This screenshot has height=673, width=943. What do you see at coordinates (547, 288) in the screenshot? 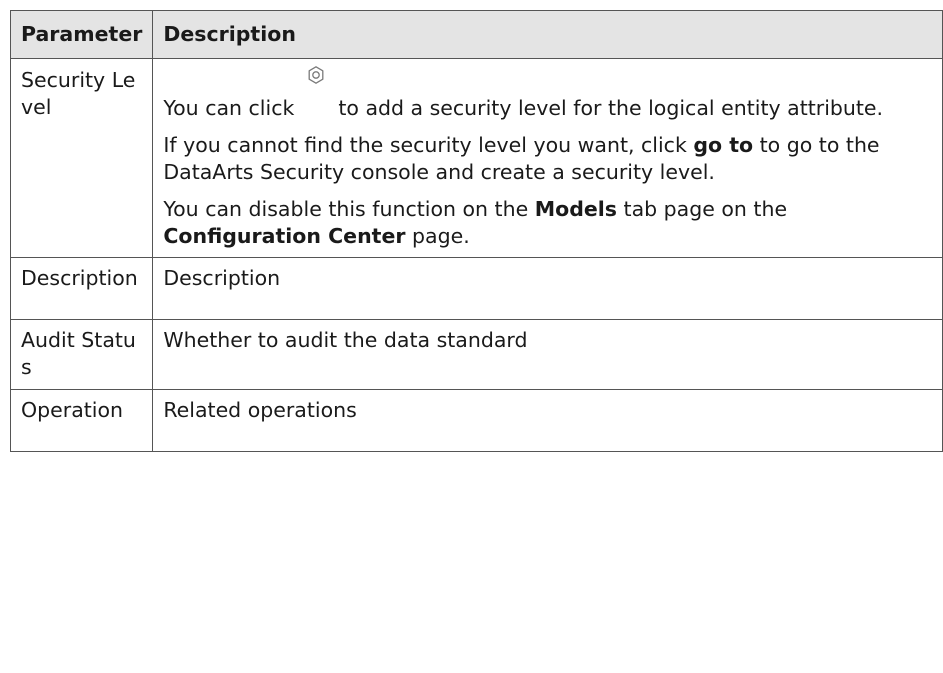
I see `desc-description: Description` at bounding box center [547, 288].